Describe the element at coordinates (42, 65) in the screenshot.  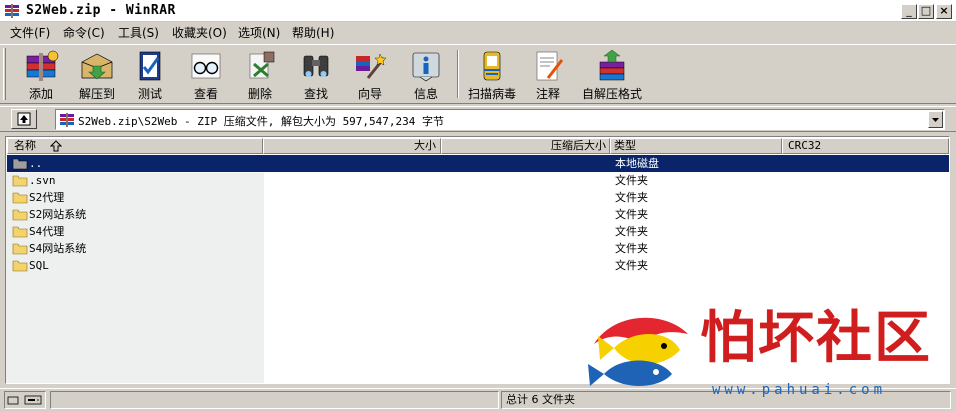
I see `add-books-icon` at that location.